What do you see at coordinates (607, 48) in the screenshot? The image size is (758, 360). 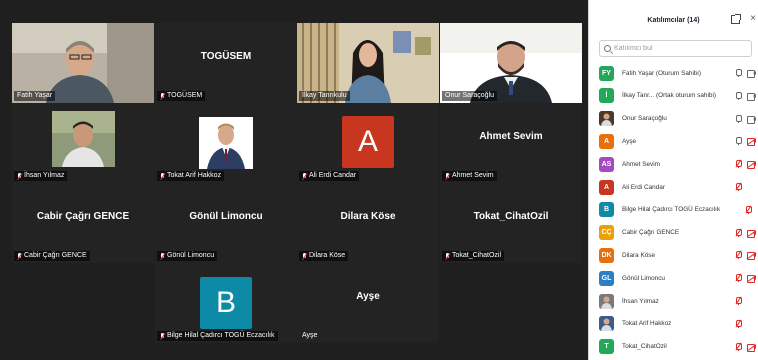 I see `search-icon` at bounding box center [607, 48].